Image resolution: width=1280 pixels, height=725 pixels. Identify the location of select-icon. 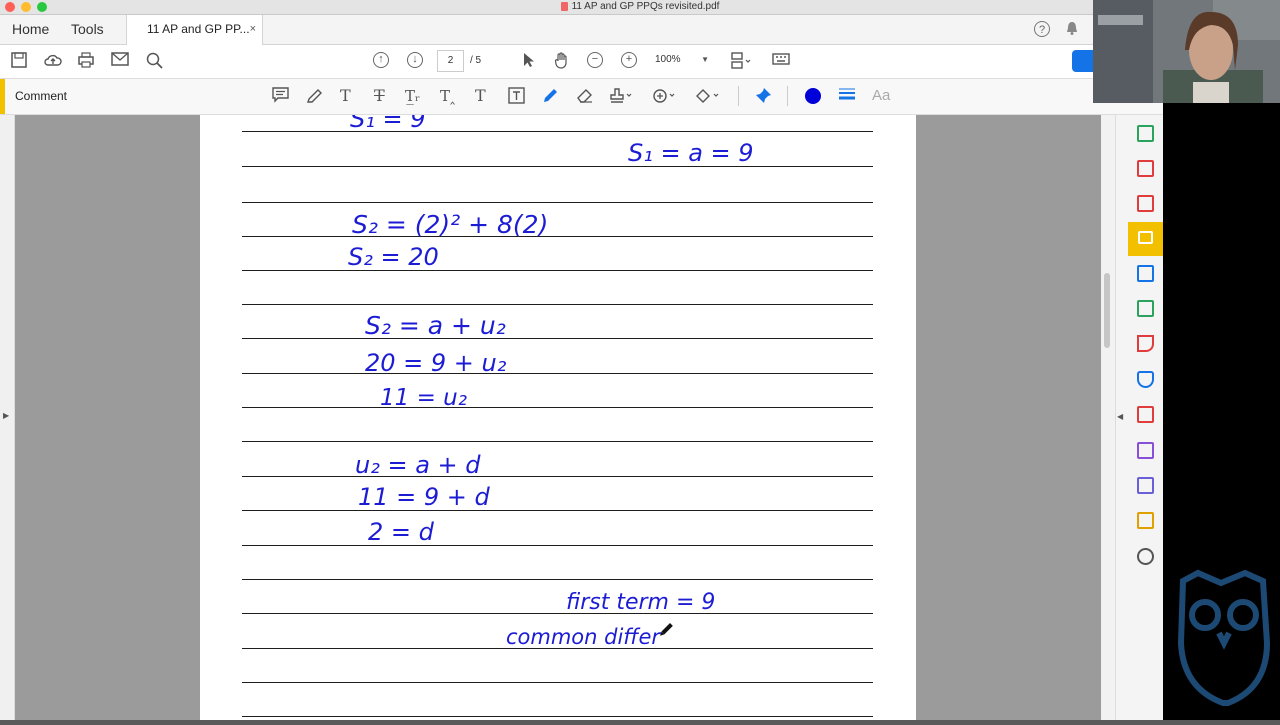
(529, 62).